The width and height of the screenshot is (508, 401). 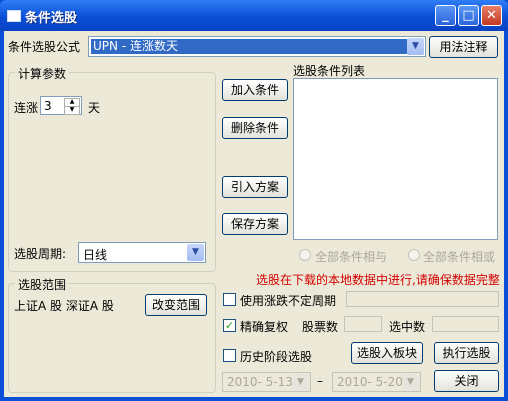 I want to click on restore-check-label: 精确复权, so click(x=264, y=327).